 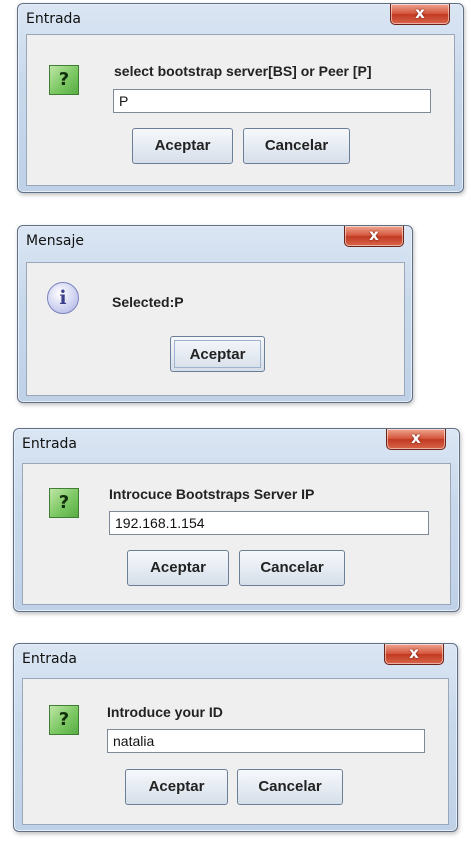 I want to click on text-input: 192.168.1.154, so click(x=269, y=523).